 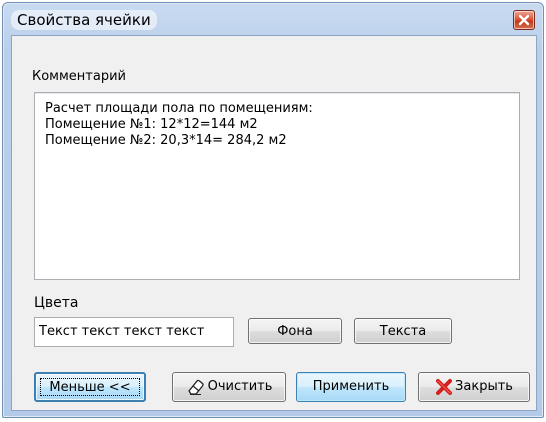 I want to click on apply-button-label: Применить, so click(x=351, y=386).